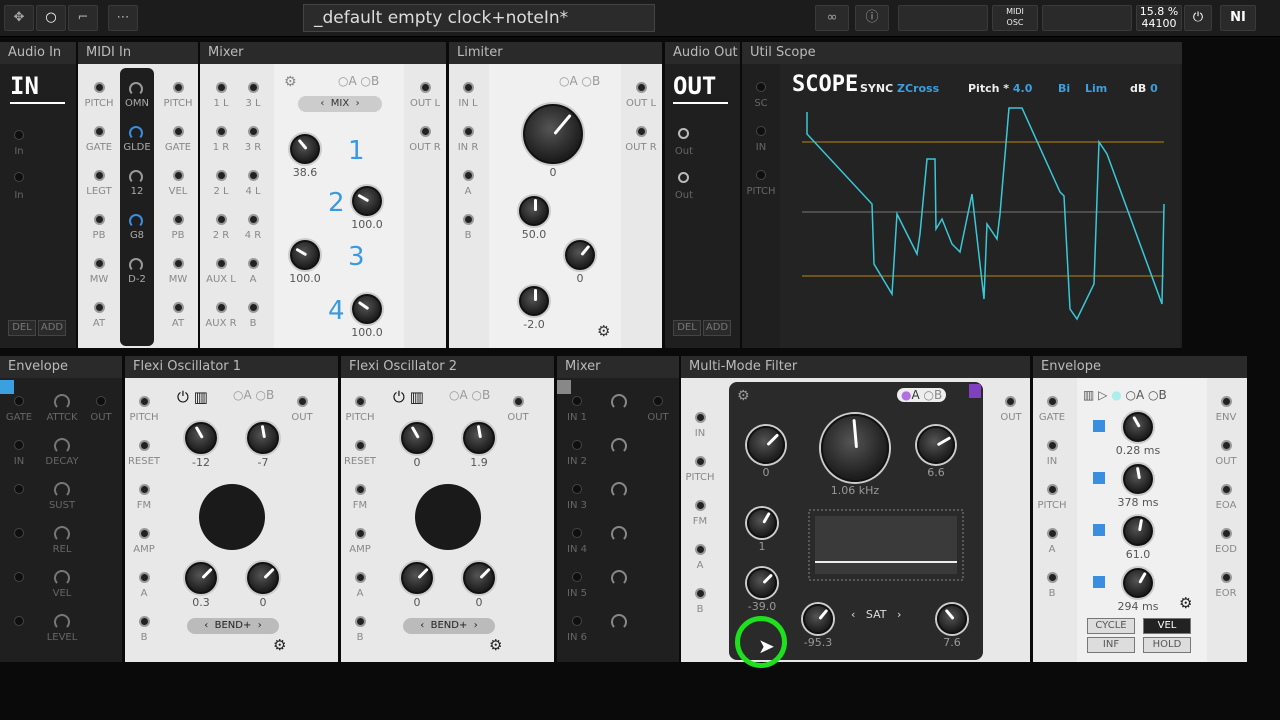  I want to click on mixer2-out-port, so click(658, 401).